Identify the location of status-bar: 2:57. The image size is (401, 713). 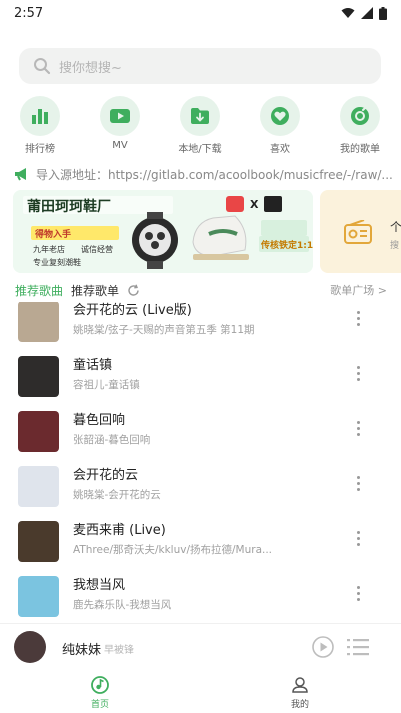
(200, 13).